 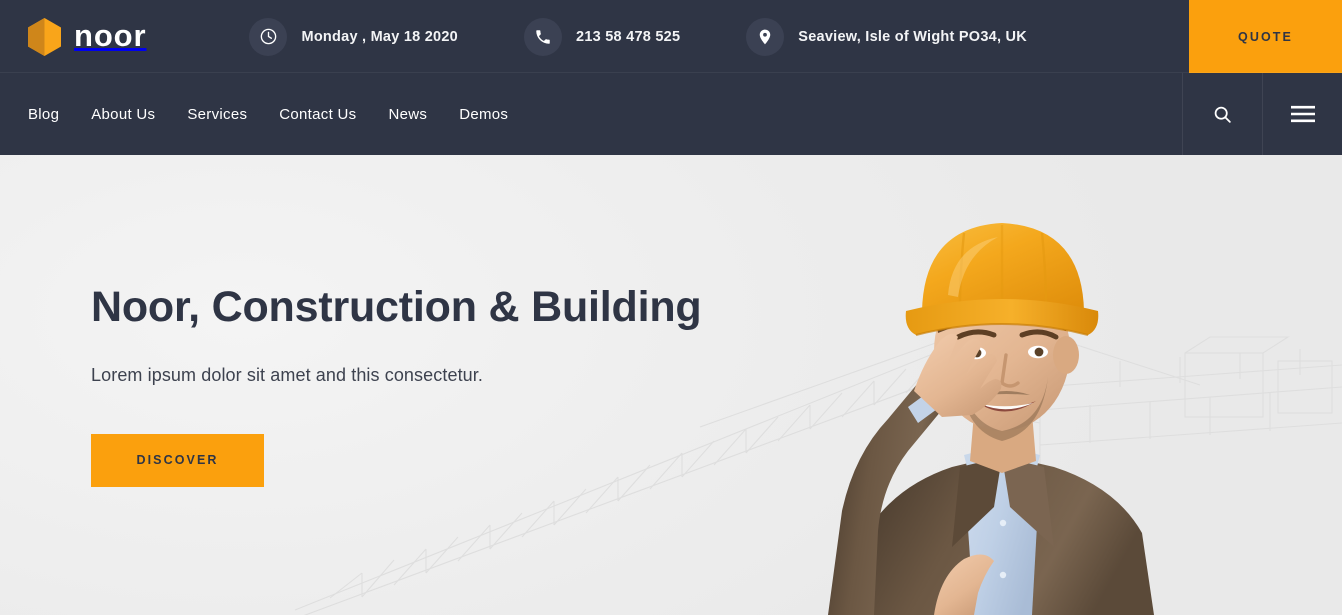 I want to click on brand-logo: noor, so click(x=73, y=36).